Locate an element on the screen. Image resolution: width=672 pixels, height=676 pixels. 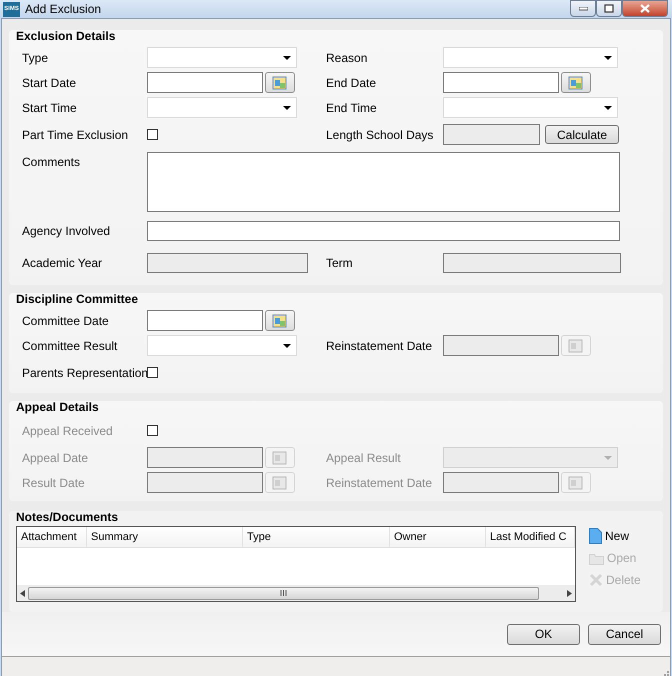
delete-icon is located at coordinates (596, 580).